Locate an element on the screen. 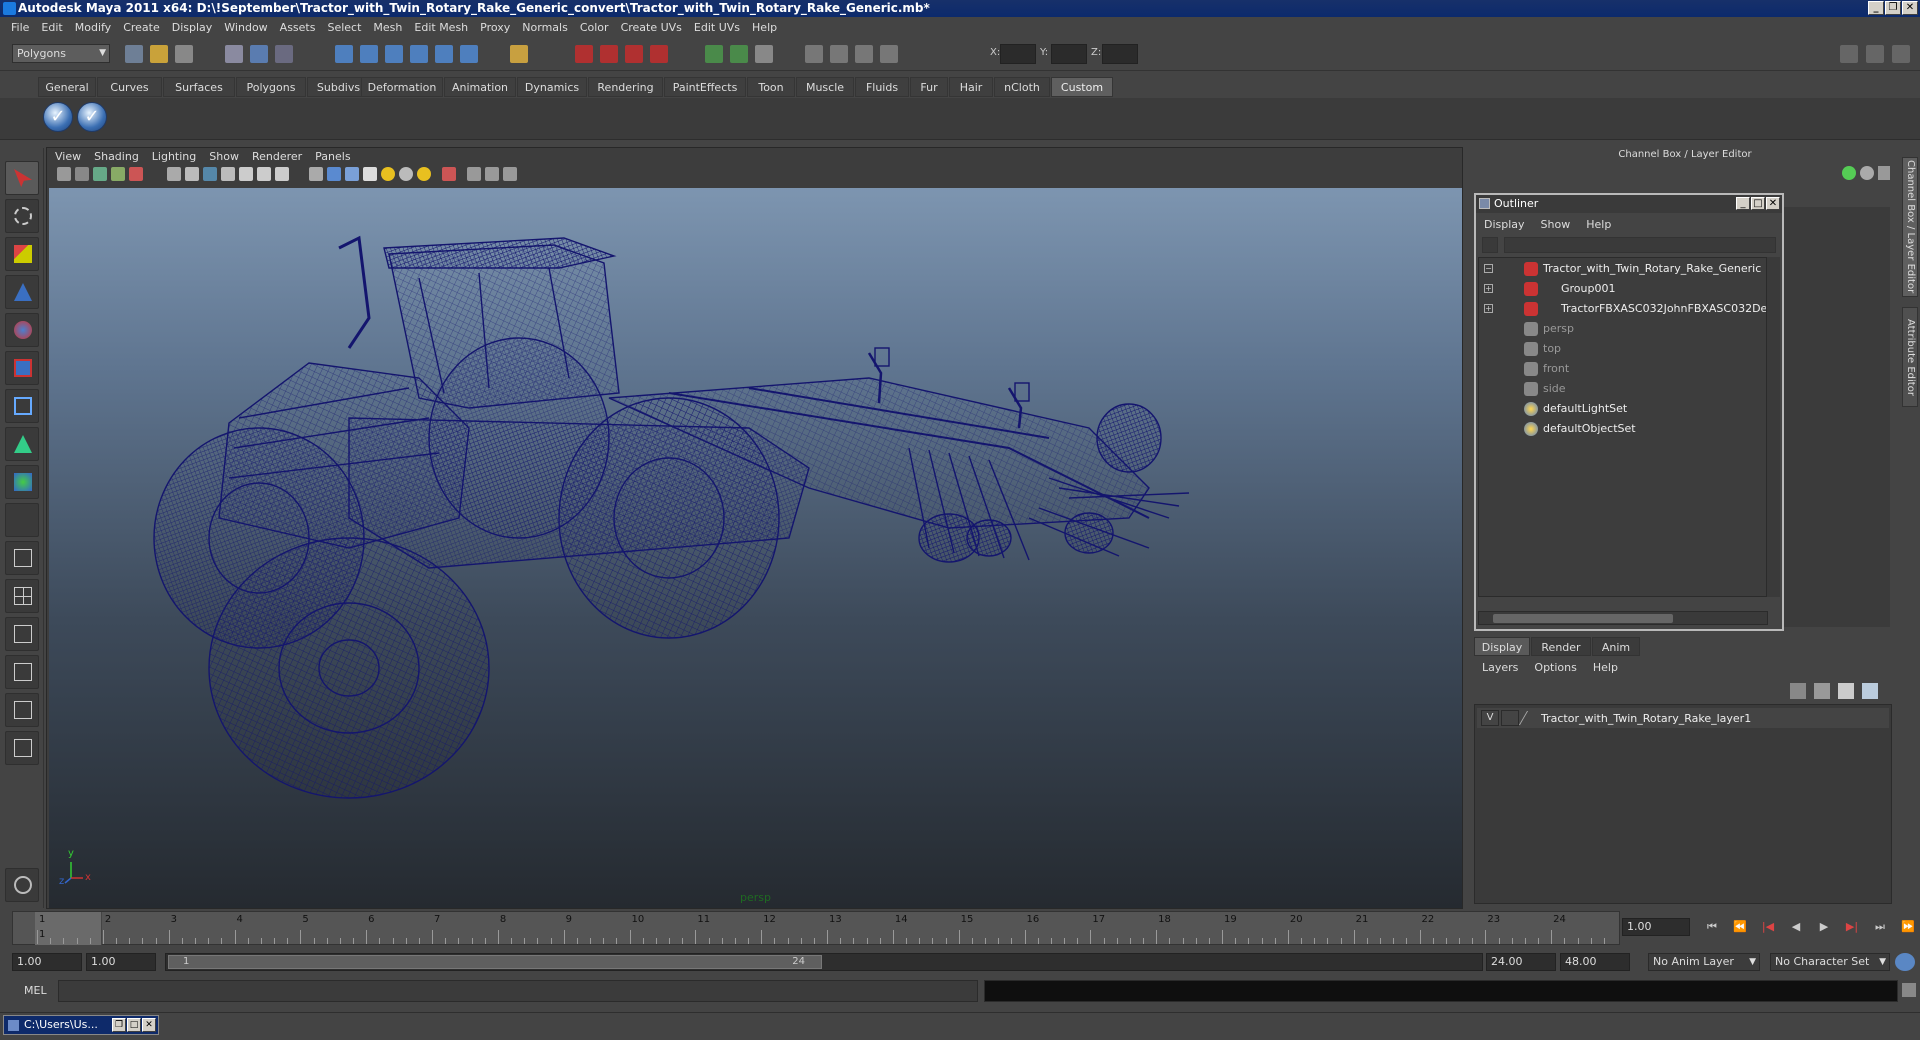 The height and width of the screenshot is (1040, 1920). close-button: ✕ is located at coordinates (1910, 8).